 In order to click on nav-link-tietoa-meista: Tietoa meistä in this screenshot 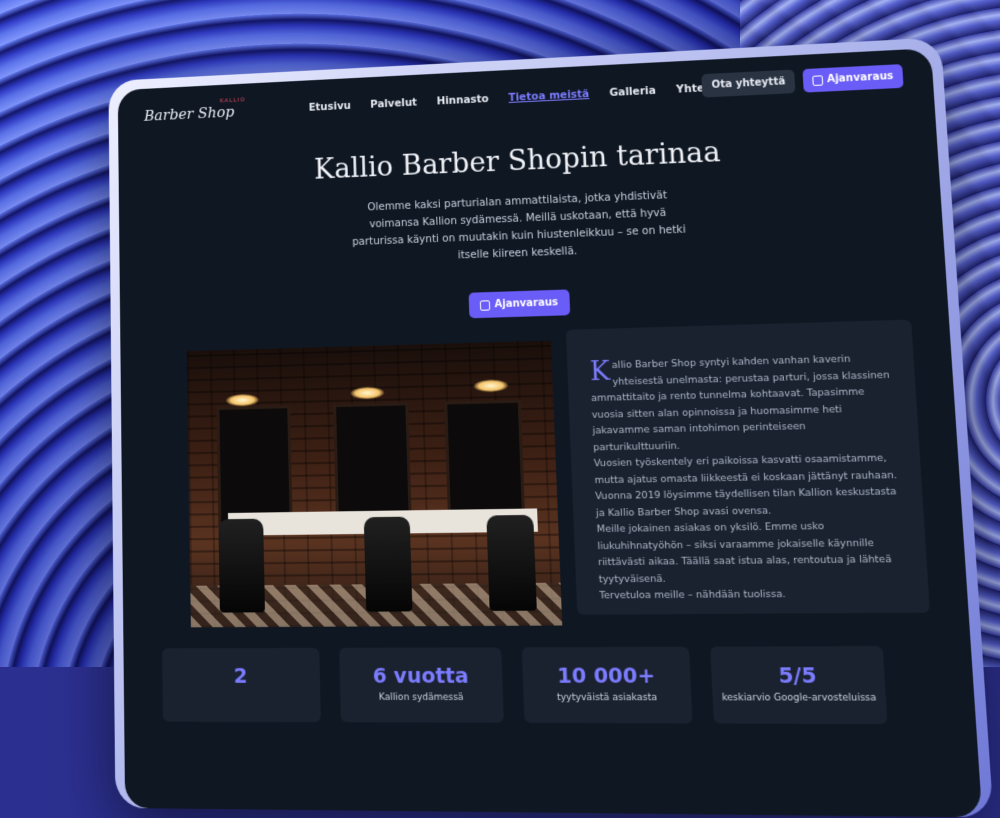, I will do `click(548, 96)`.